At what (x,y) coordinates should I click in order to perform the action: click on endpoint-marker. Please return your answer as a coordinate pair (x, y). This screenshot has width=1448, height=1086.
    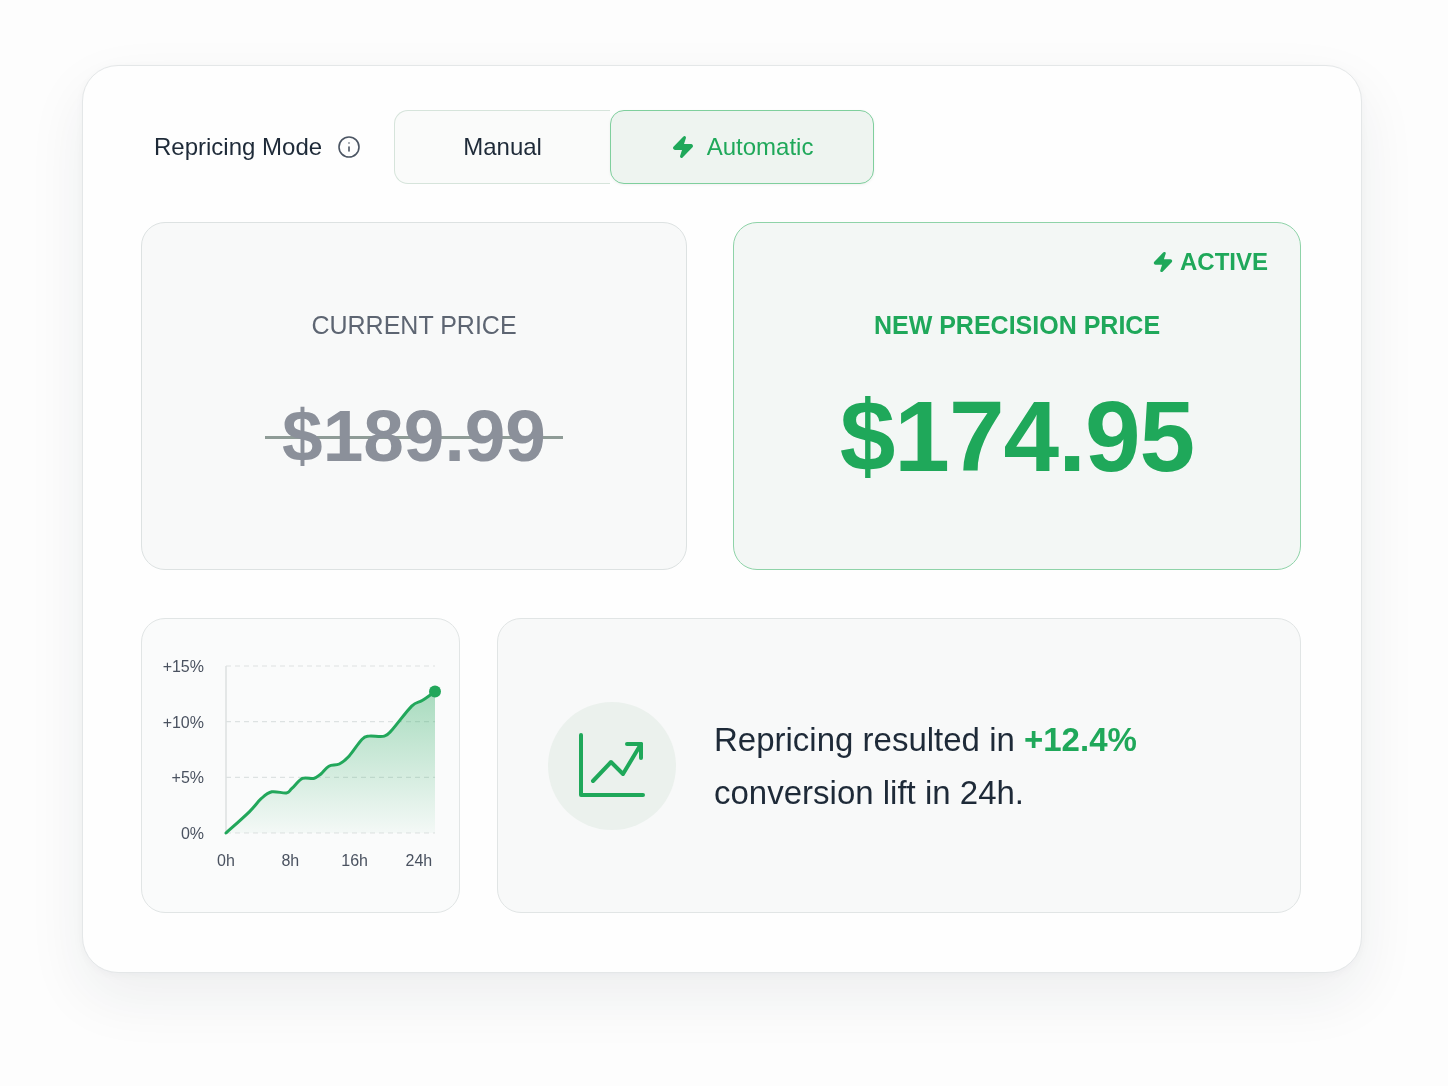
    Looking at the image, I should click on (435, 691).